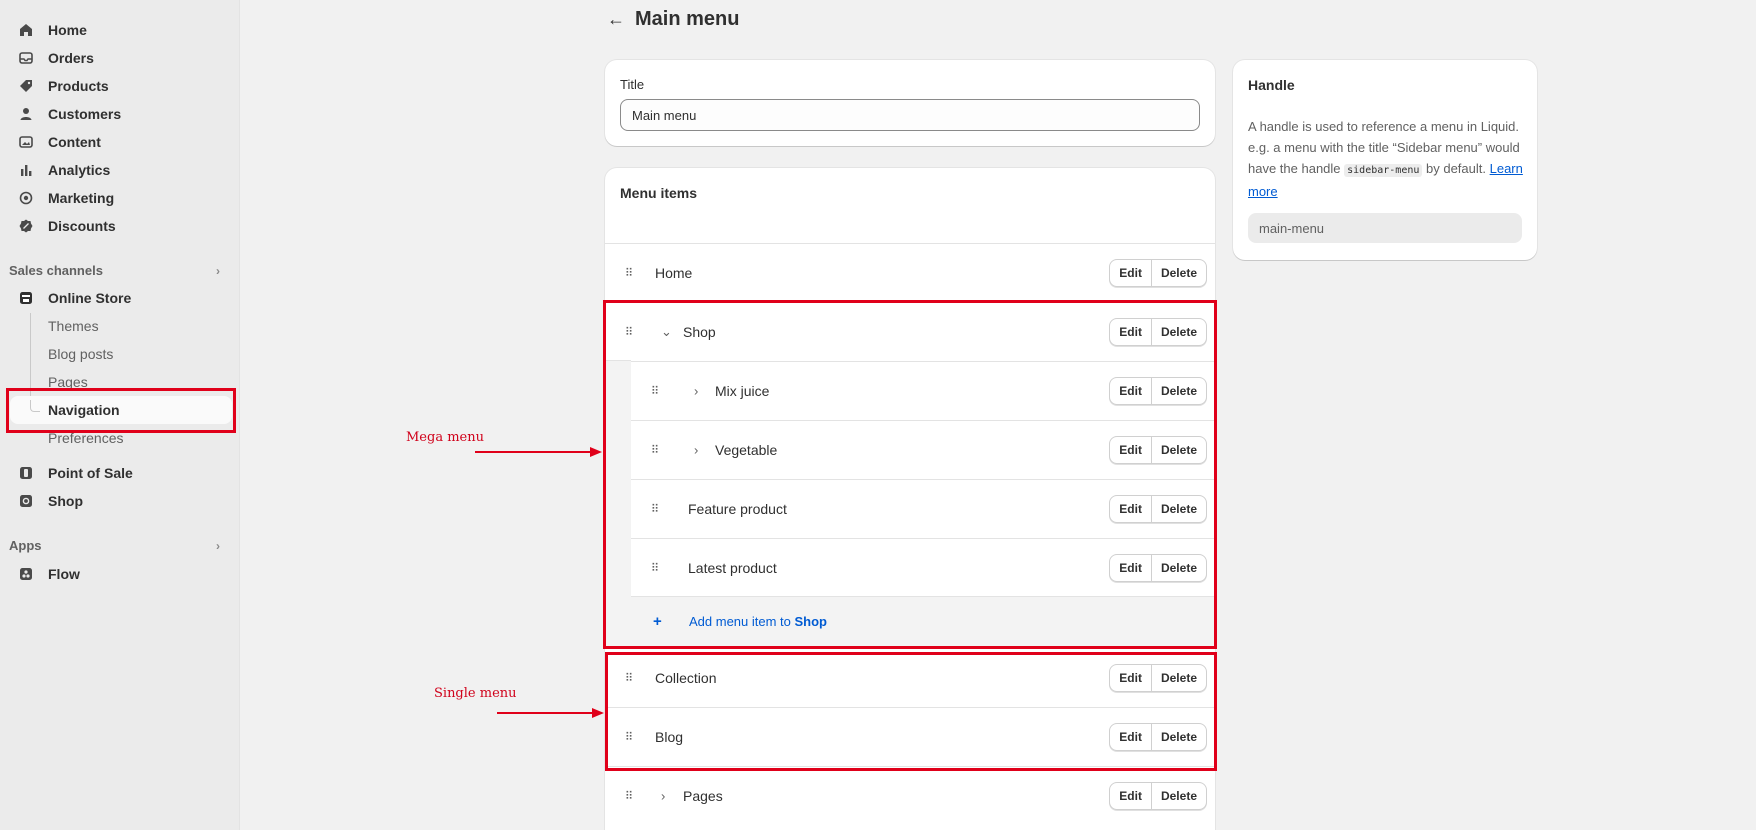 This screenshot has height=830, width=1756. What do you see at coordinates (73, 326) in the screenshot?
I see `sidebar-item-themes: Themes` at bounding box center [73, 326].